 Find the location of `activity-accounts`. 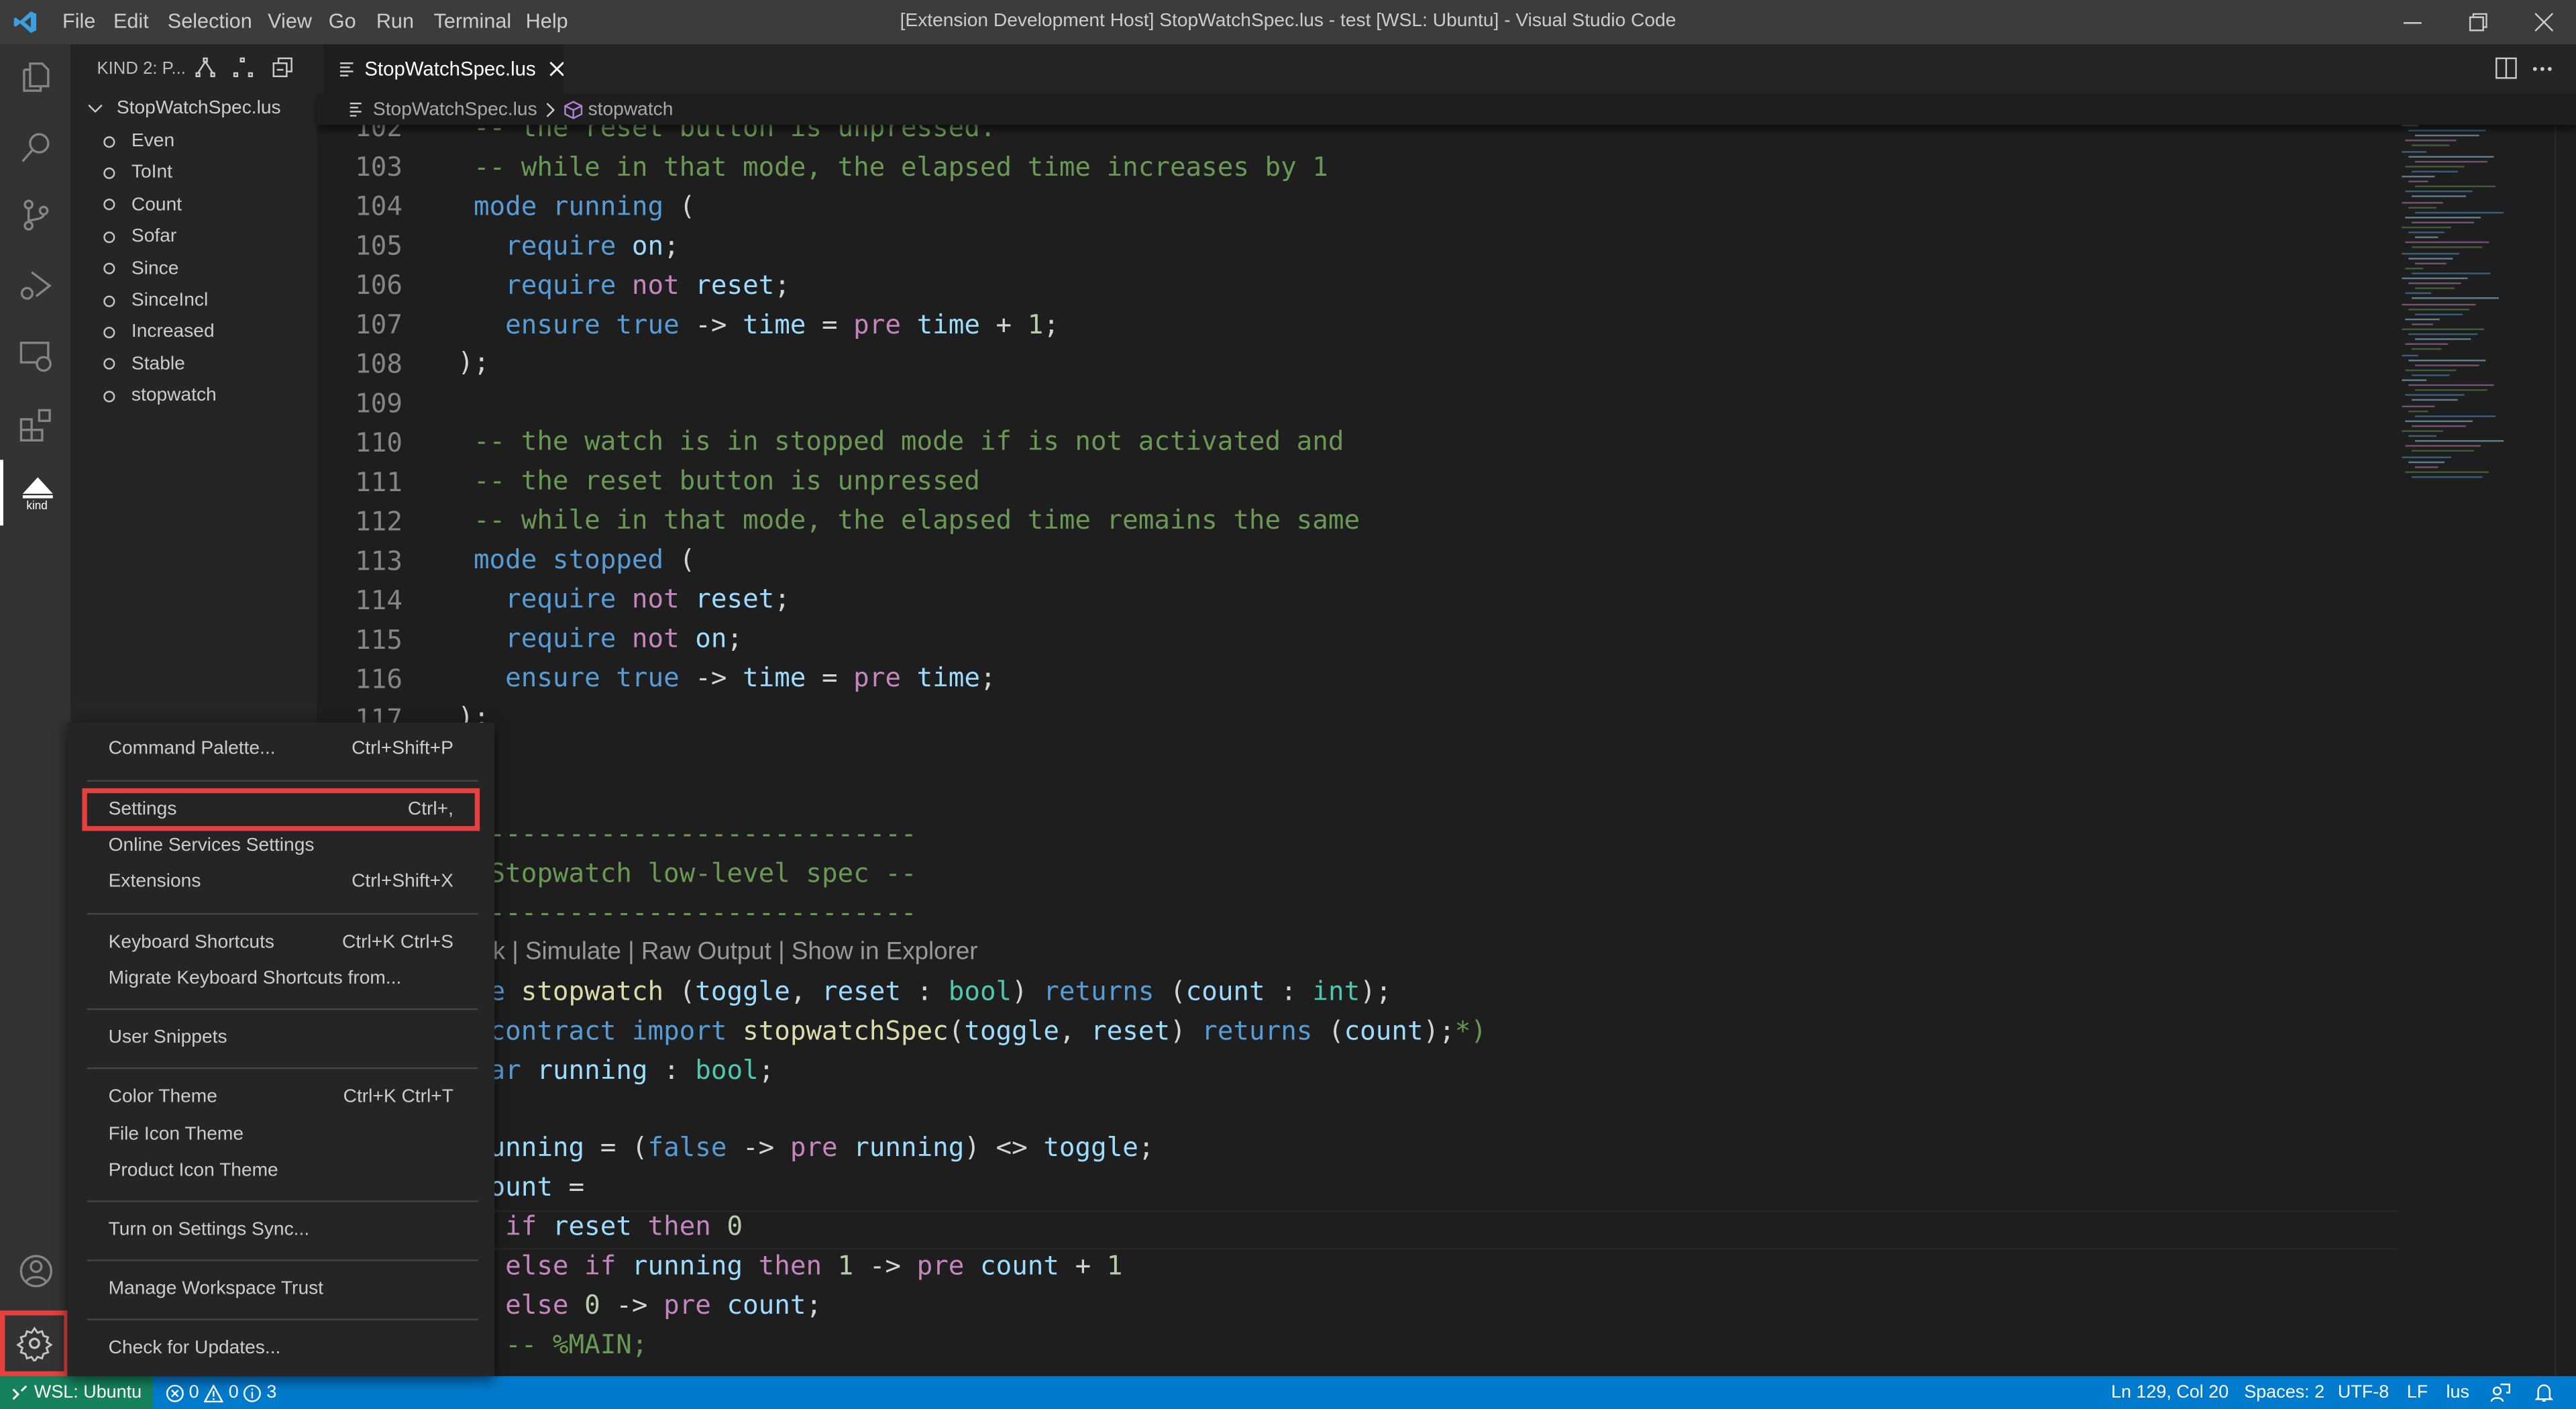

activity-accounts is located at coordinates (35, 1271).